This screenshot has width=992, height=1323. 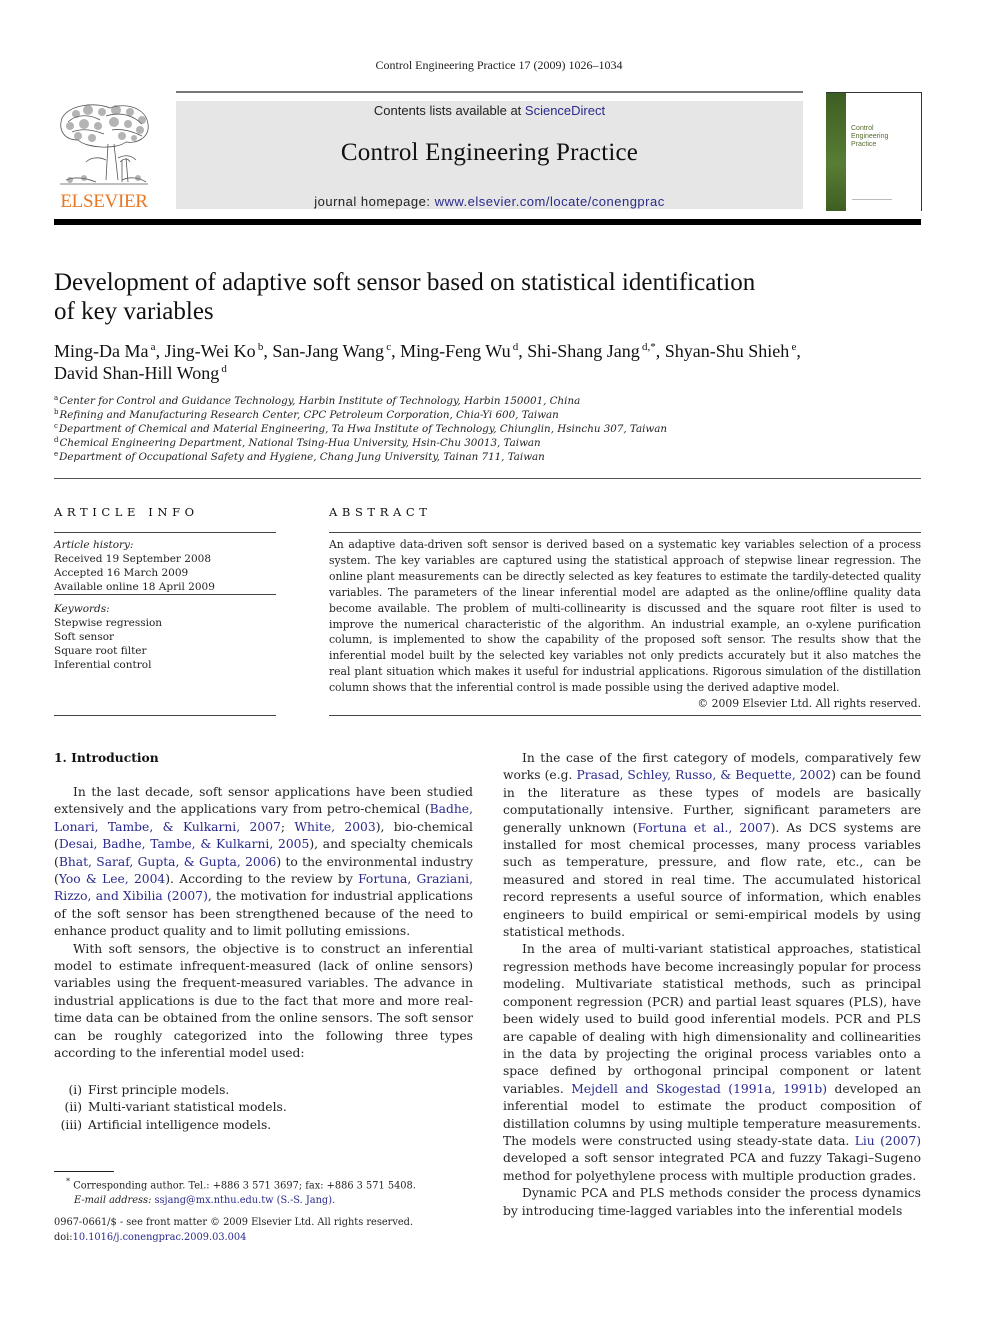 What do you see at coordinates (104, 144) in the screenshot?
I see `elsevier-tree-icon` at bounding box center [104, 144].